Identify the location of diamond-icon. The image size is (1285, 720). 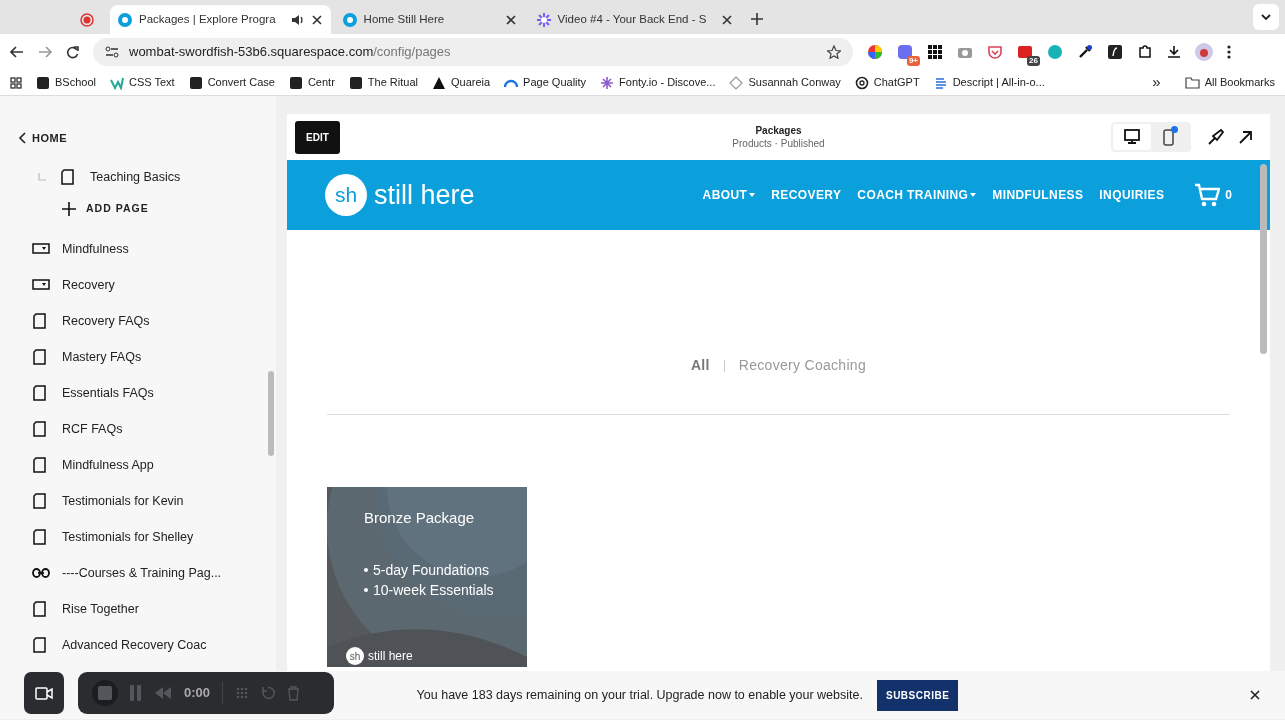
(736, 82).